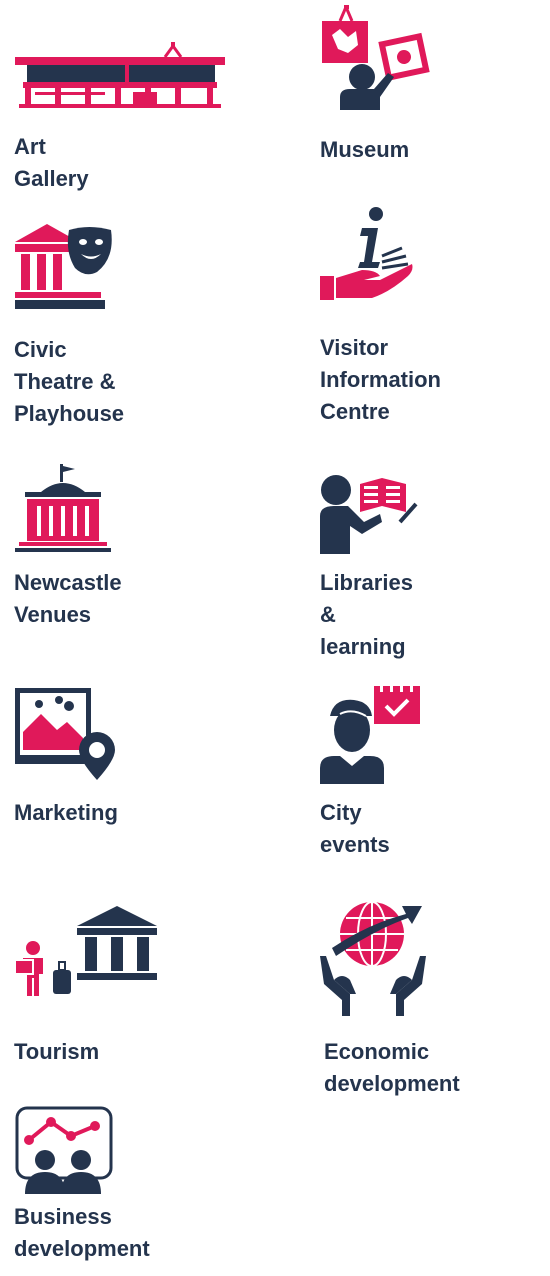  I want to click on service-label: Marketing, so click(66, 812).